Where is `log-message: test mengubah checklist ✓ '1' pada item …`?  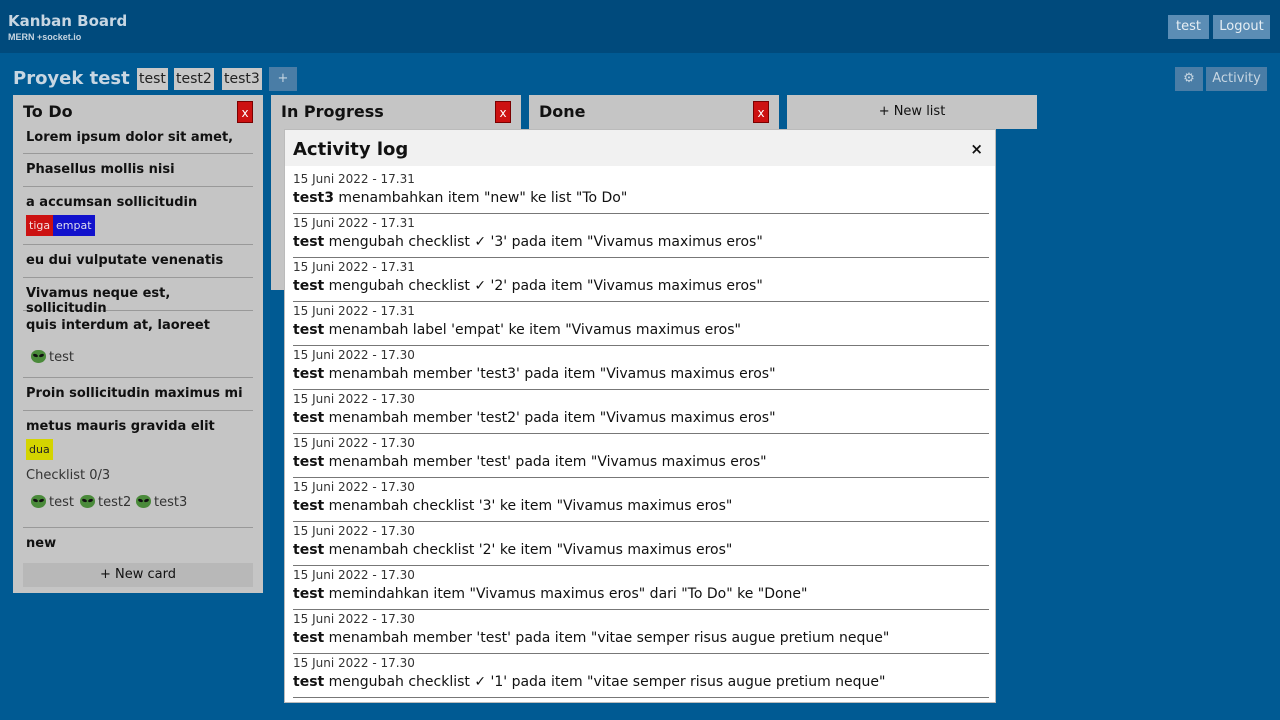
log-message: test mengubah checklist ✓ '1' pada item … is located at coordinates (589, 682).